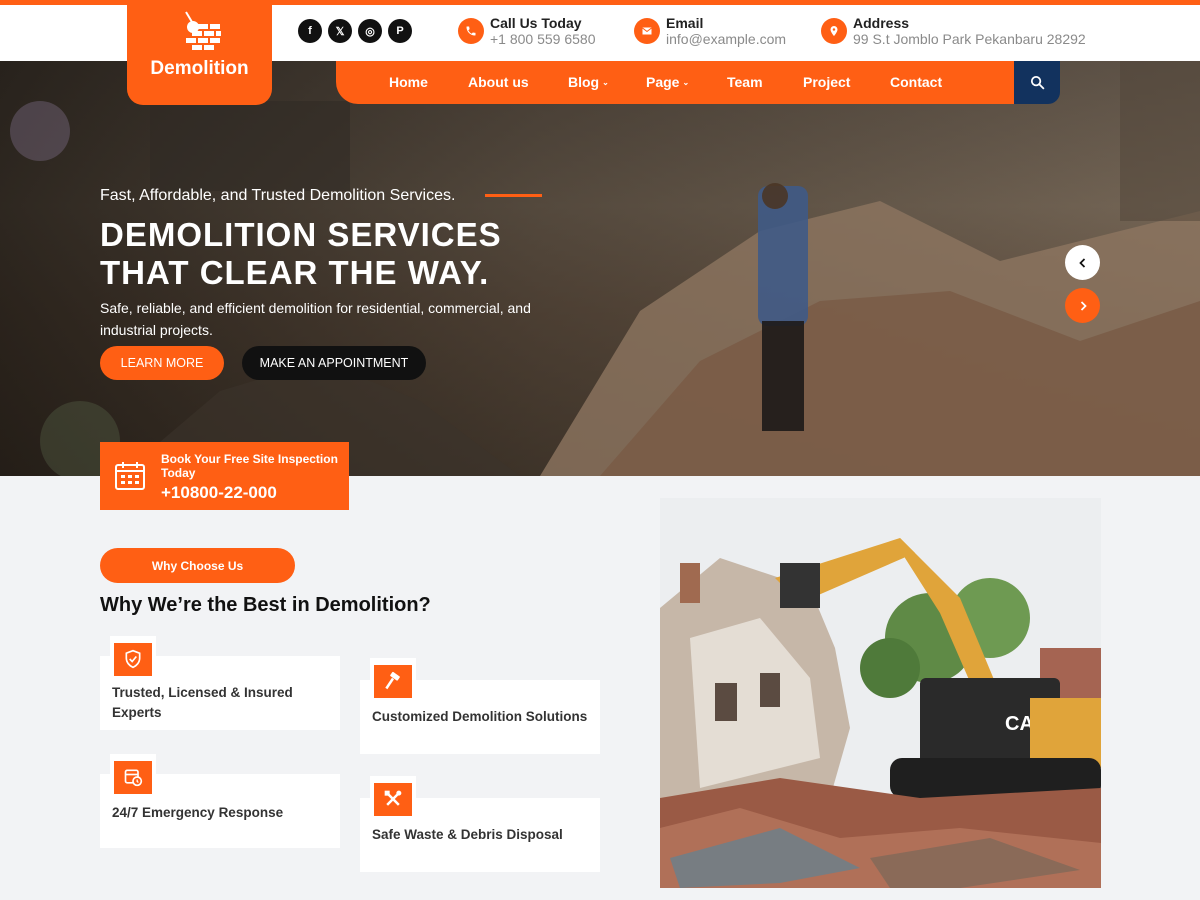 The image size is (1200, 900). I want to click on contact-email-title: Email, so click(685, 22).